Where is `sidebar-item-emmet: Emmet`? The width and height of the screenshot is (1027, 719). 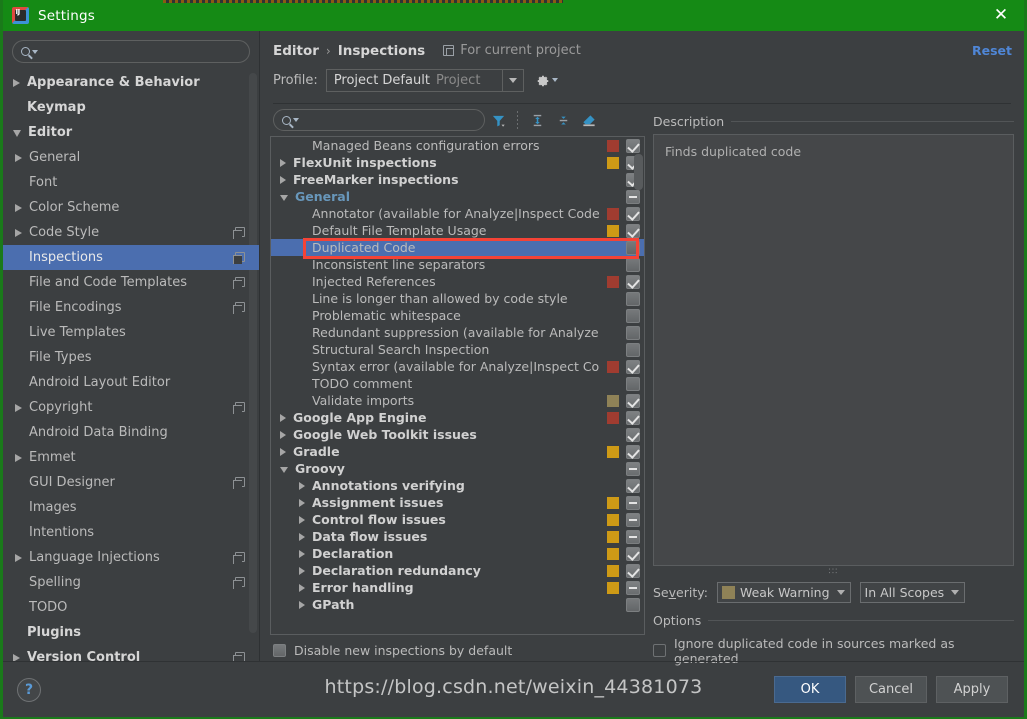
sidebar-item-emmet: Emmet is located at coordinates (131, 457).